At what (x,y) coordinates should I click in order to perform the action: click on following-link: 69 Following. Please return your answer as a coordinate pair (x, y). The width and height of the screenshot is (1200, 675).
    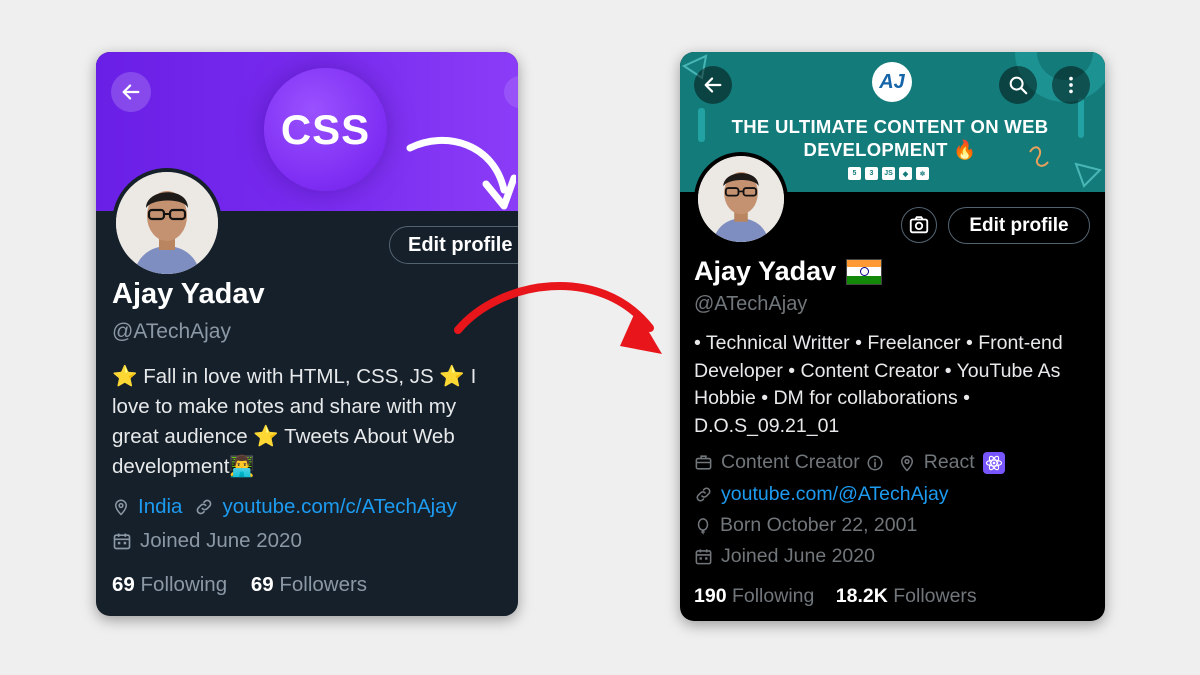
    Looking at the image, I should click on (169, 584).